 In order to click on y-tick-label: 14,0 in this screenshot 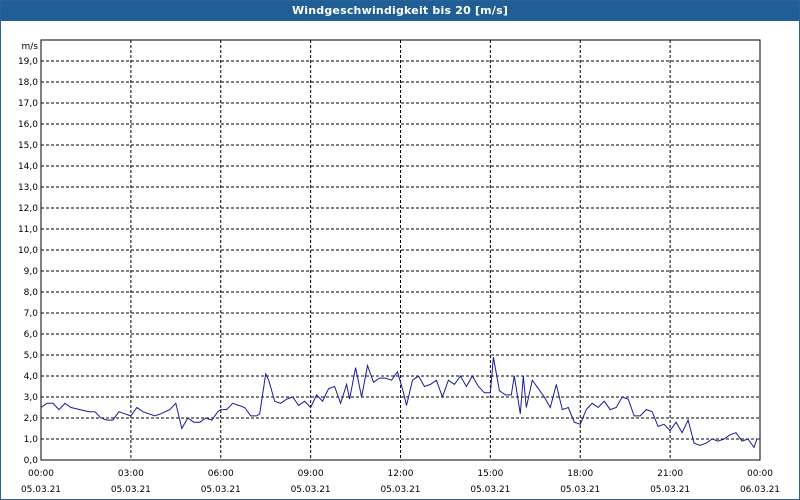, I will do `click(28, 167)`.